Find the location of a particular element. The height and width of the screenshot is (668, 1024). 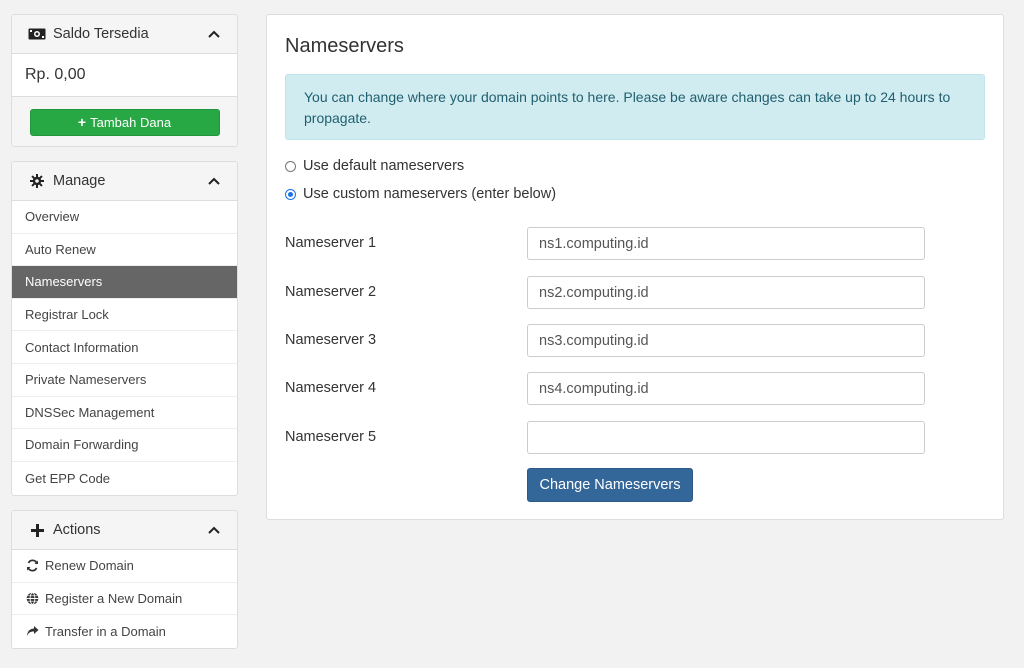

nameserver-3-input is located at coordinates (726, 340).